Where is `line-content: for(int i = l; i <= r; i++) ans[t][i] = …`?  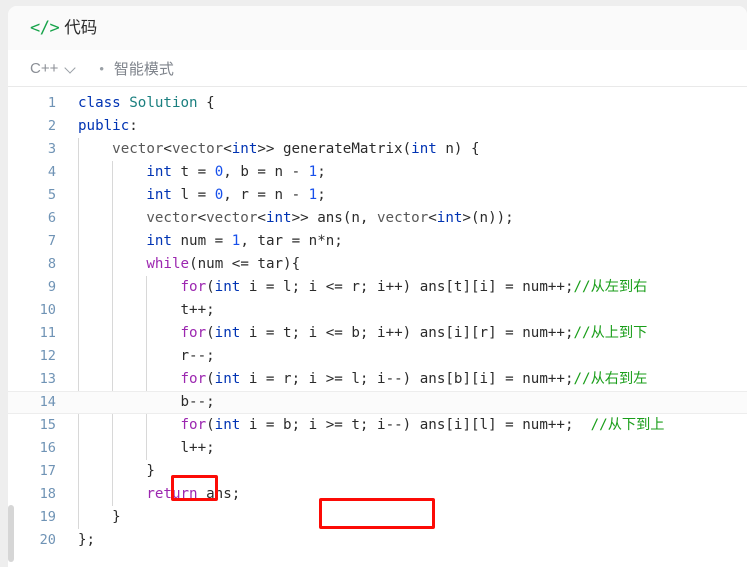 line-content: for(int i = l; i <= r; i++) ans[t][i] = … is located at coordinates (414, 287).